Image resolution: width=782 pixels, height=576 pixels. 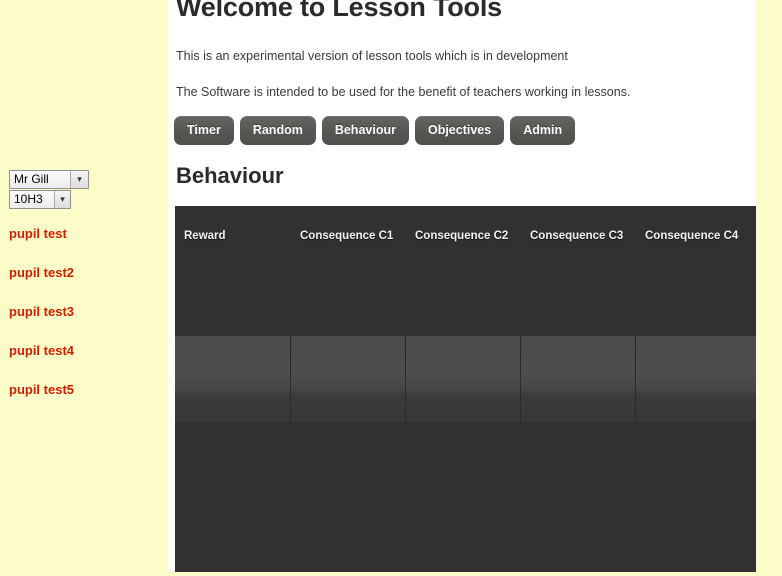 I want to click on nav-objectives-button: Objectives, so click(x=459, y=130).